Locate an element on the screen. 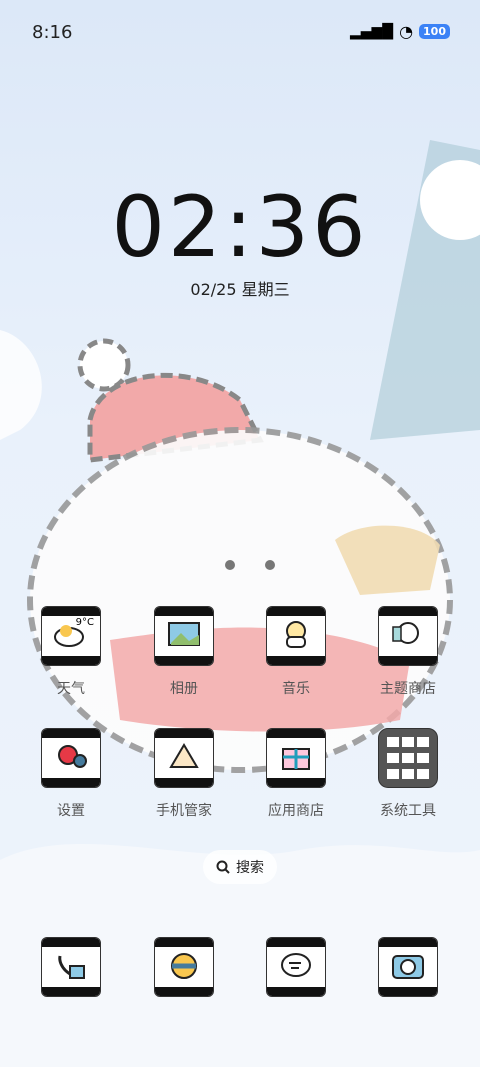 Image resolution: width=480 pixels, height=1067 pixels. dock-messages is located at coordinates (296, 967).